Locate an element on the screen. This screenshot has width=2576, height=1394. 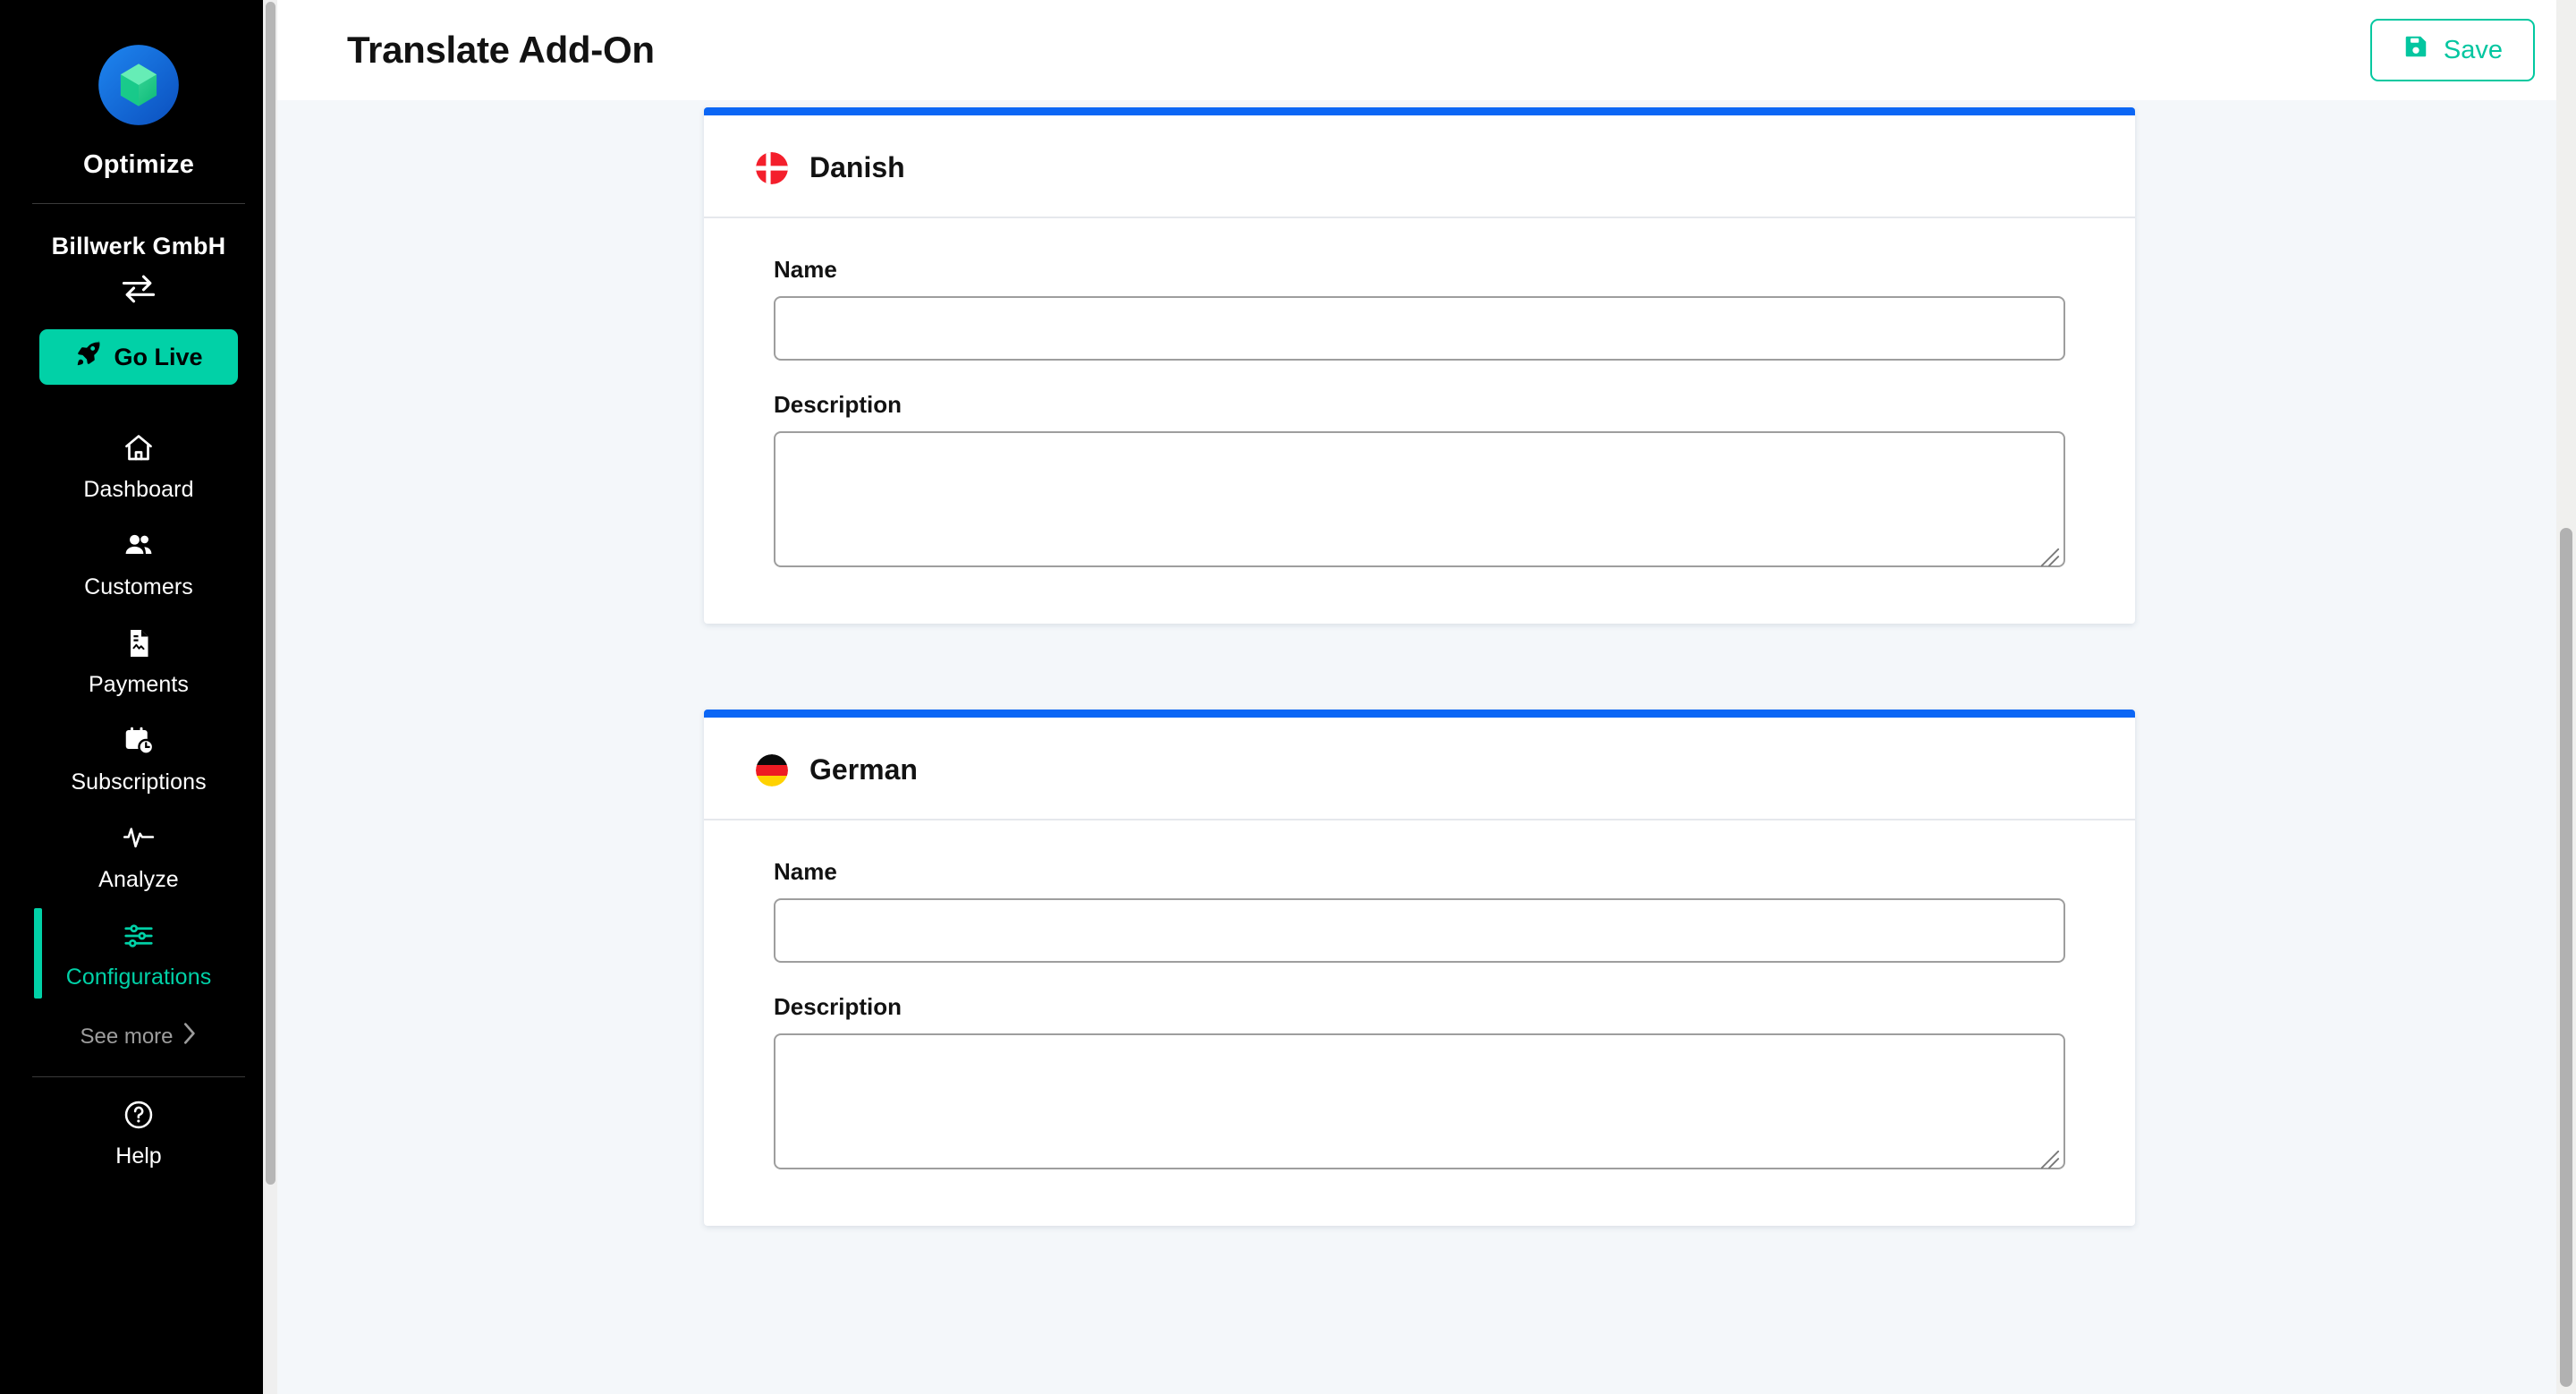
logo-container is located at coordinates (138, 85).